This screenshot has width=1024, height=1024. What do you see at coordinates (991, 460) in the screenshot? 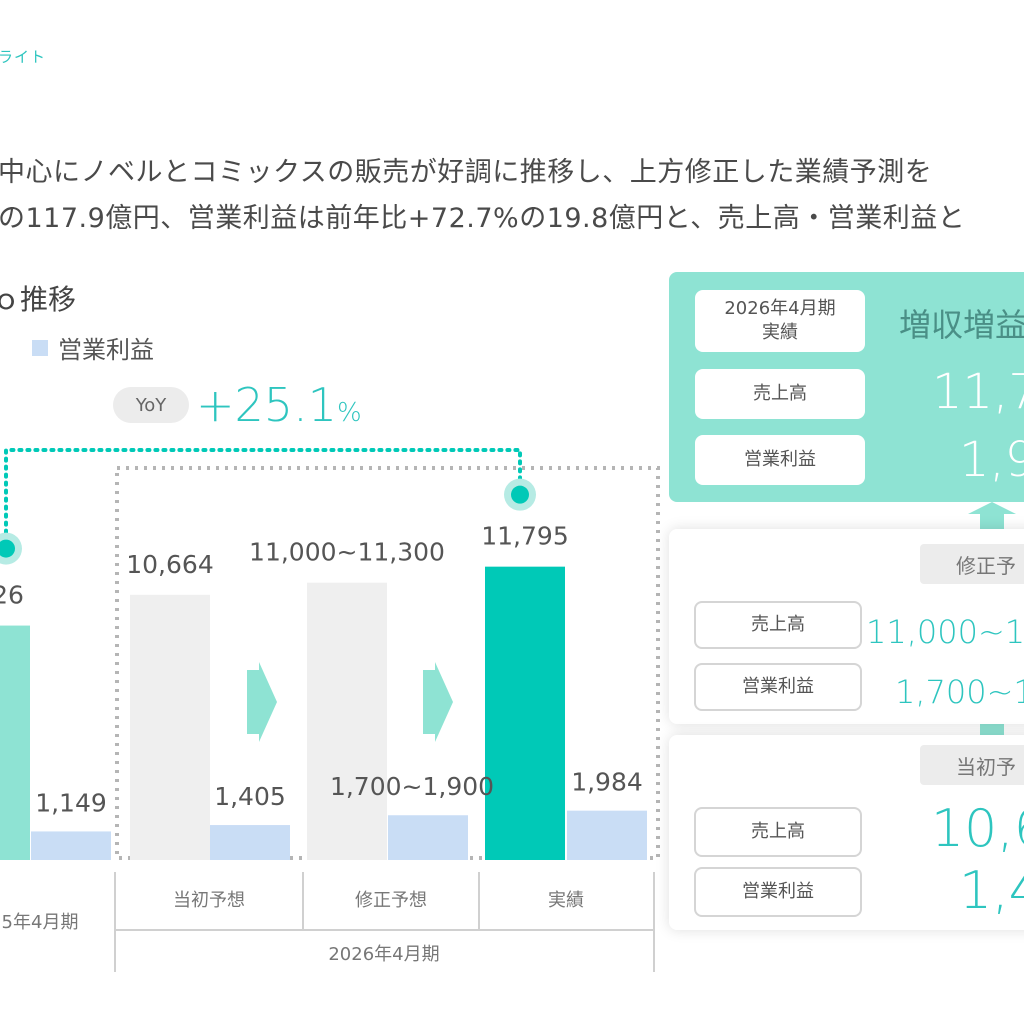
I see `actual-op-value: 1,9` at bounding box center [991, 460].